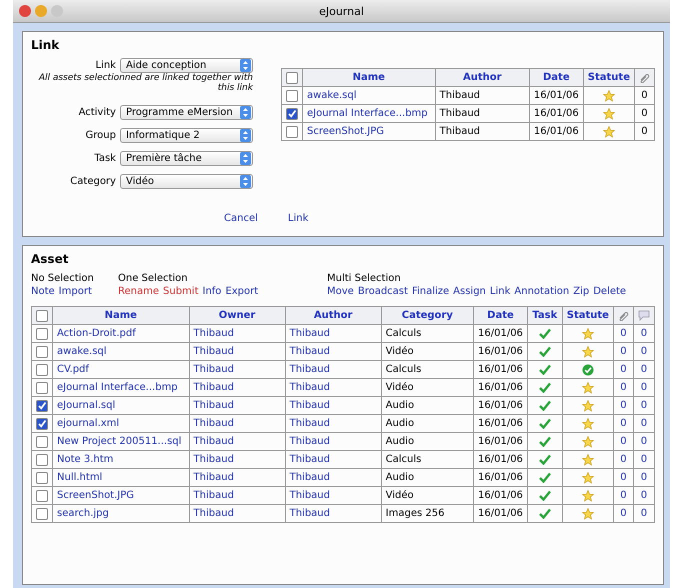 The image size is (683, 588). Describe the element at coordinates (186, 135) in the screenshot. I see `dropdown: Informatique 2` at that location.